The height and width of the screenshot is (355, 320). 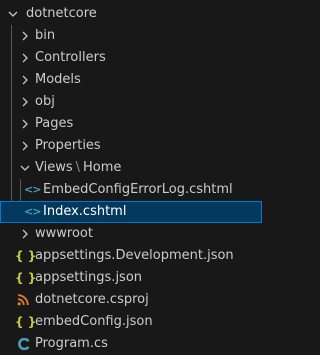 I want to click on tree-item-index-cshtml: <> Index.cshtml, so click(x=131, y=212).